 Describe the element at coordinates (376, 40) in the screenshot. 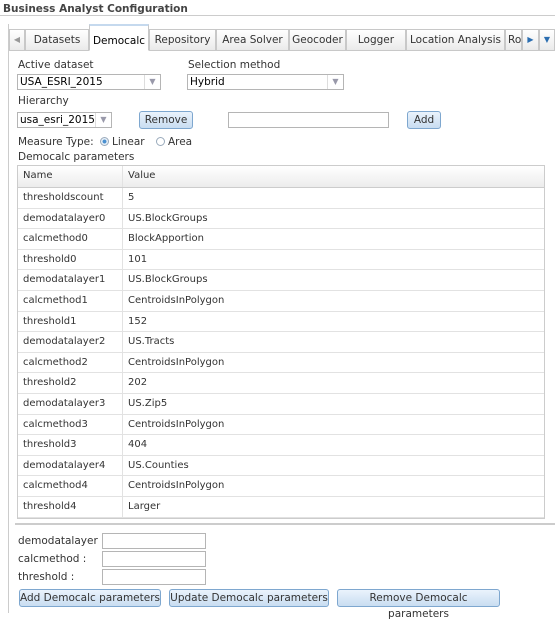

I see `tab-logger: Logger` at that location.